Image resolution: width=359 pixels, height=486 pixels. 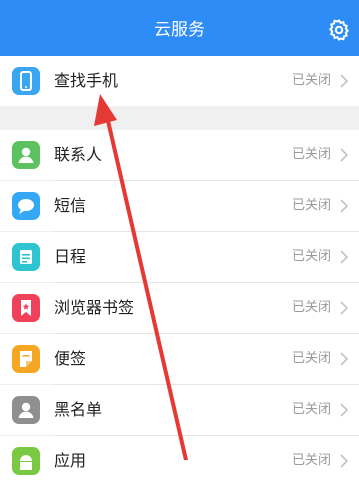 I want to click on row-contacts: 联系人 已关闭, so click(x=179, y=155).